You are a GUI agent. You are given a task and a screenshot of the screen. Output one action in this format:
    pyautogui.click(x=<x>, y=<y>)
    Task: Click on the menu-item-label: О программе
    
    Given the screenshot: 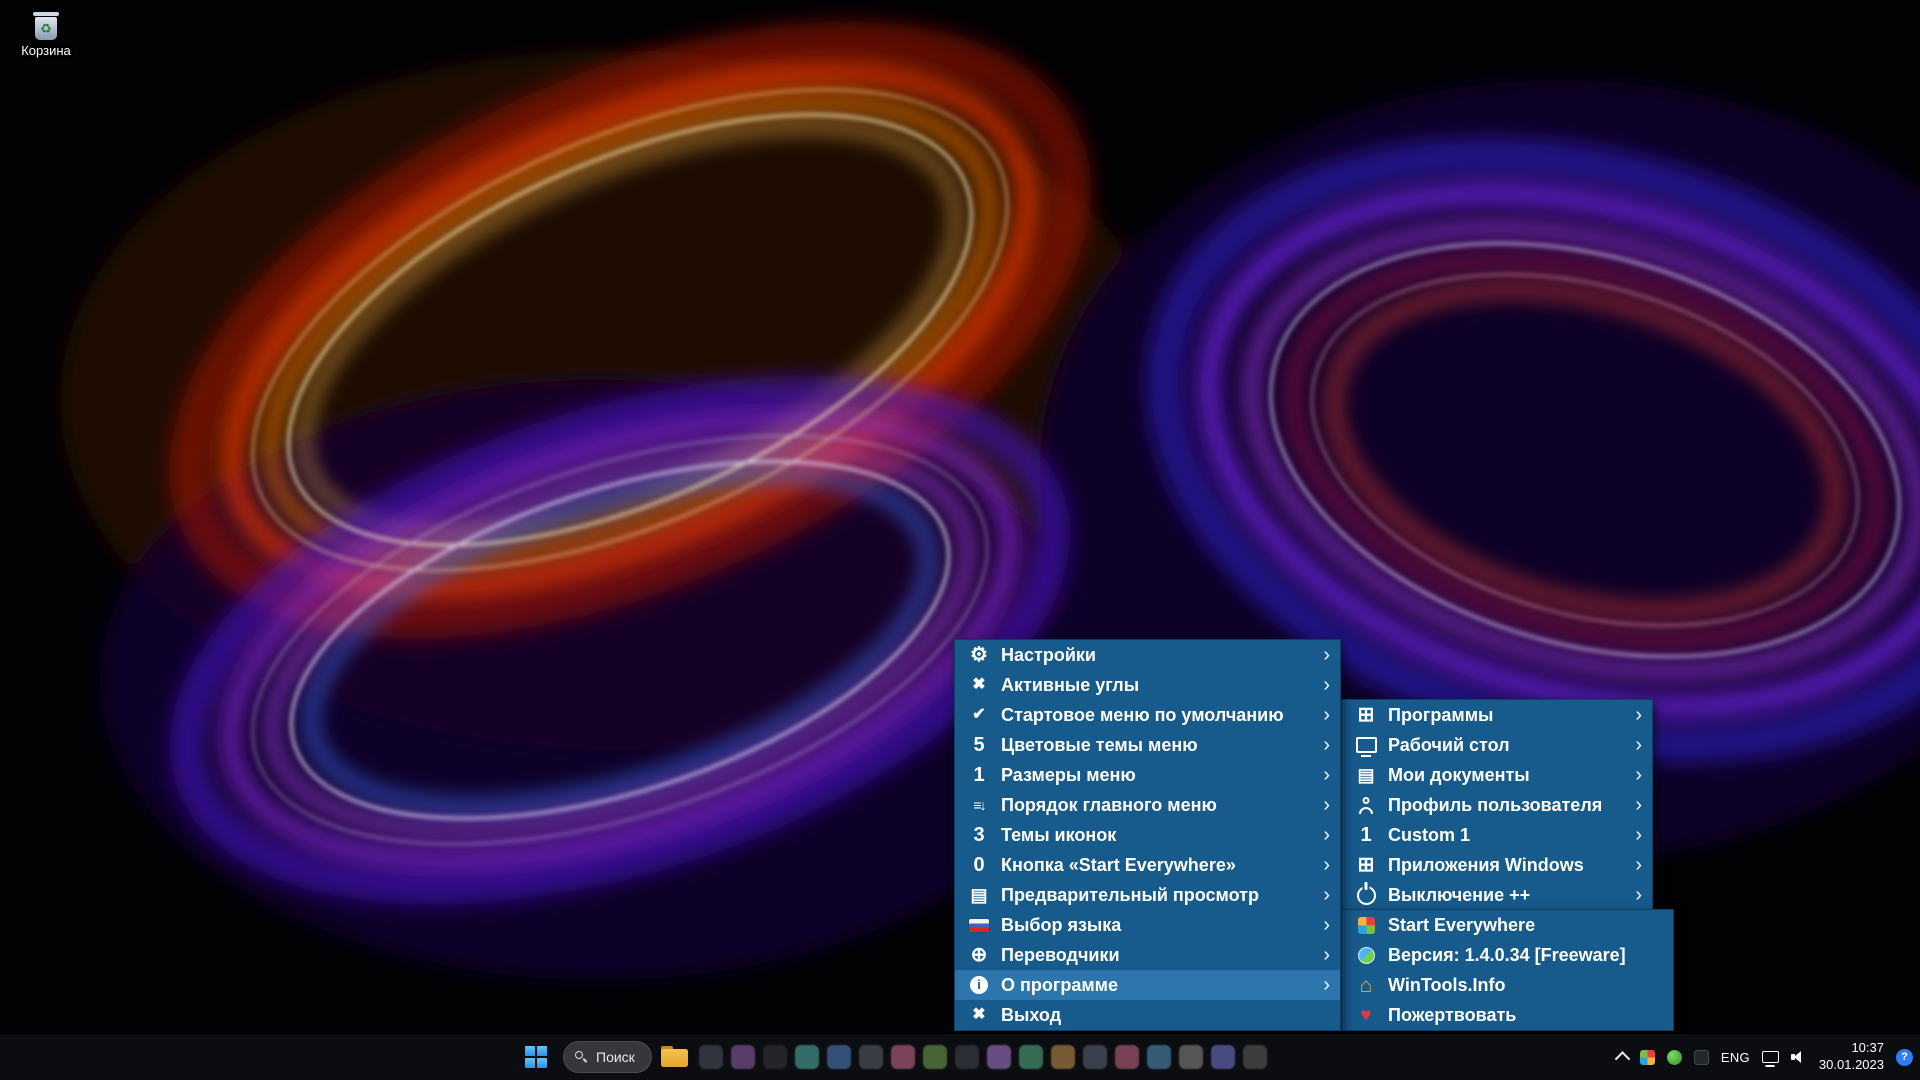 What is the action you would take?
    pyautogui.click(x=1060, y=984)
    